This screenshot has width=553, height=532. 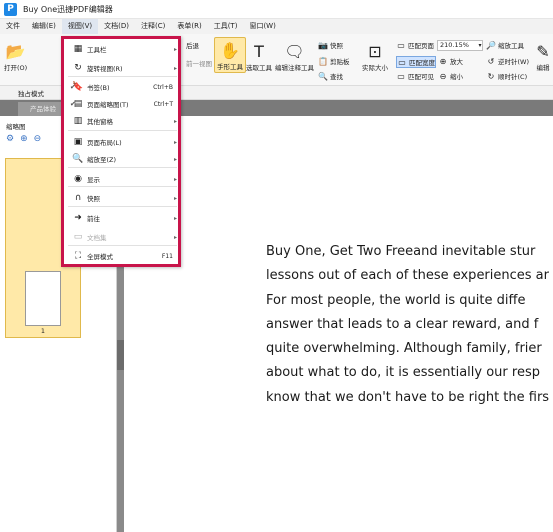 I want to click on view-menu-item-label: 其他窗格, so click(x=100, y=122).